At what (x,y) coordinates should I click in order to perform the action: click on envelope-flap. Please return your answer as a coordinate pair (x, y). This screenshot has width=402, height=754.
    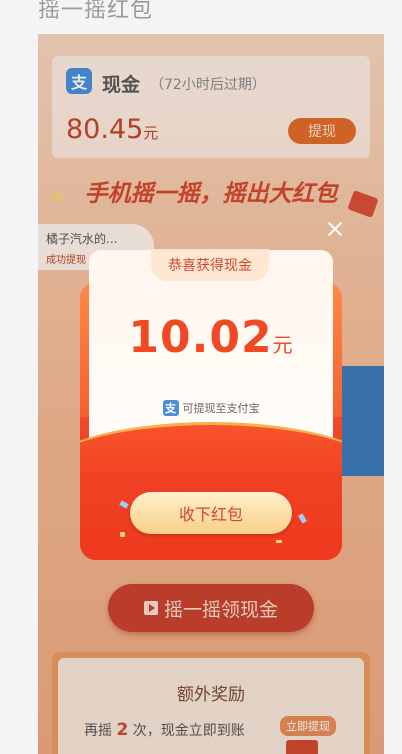
    Looking at the image, I should click on (211, 442).